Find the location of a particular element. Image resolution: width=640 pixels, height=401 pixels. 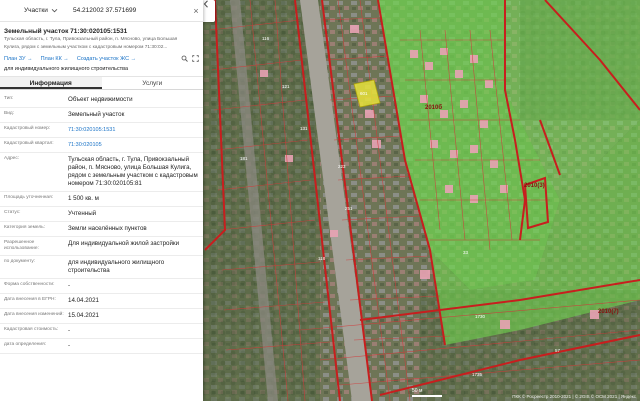

prop-key: по документу: is located at coordinates (20, 261).